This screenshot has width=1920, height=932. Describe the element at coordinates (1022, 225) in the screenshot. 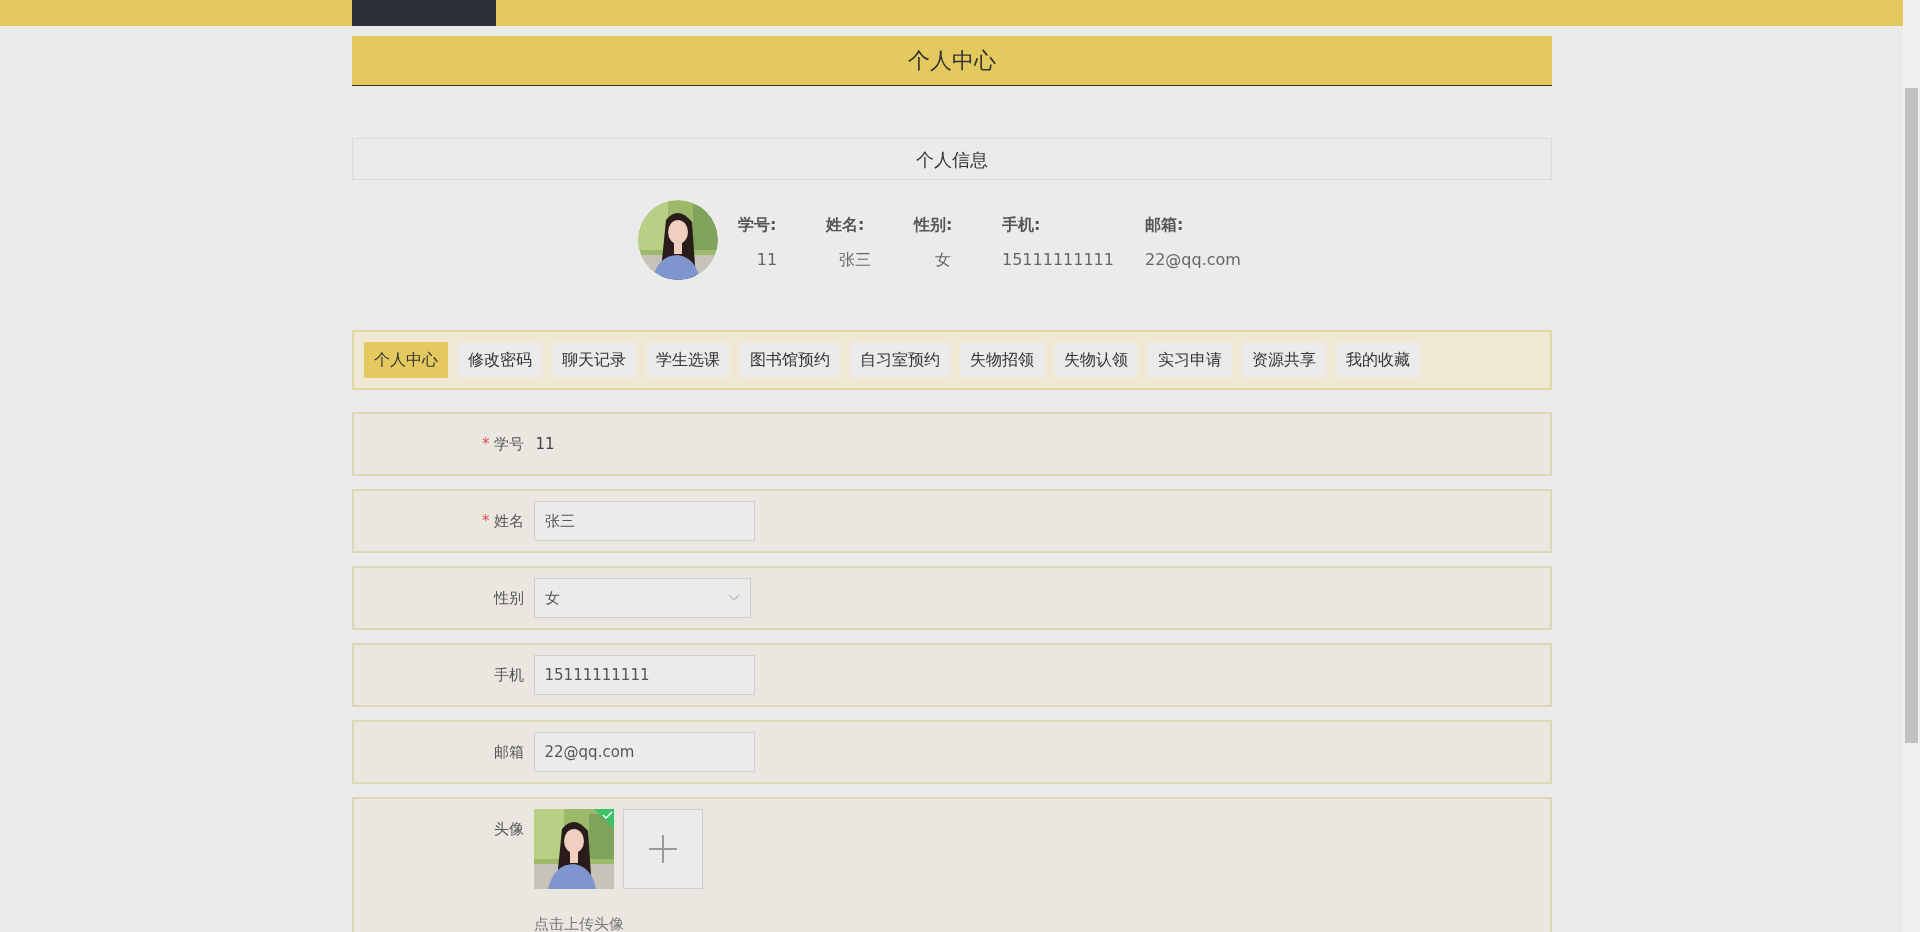

I see `info-label: 手机:` at that location.